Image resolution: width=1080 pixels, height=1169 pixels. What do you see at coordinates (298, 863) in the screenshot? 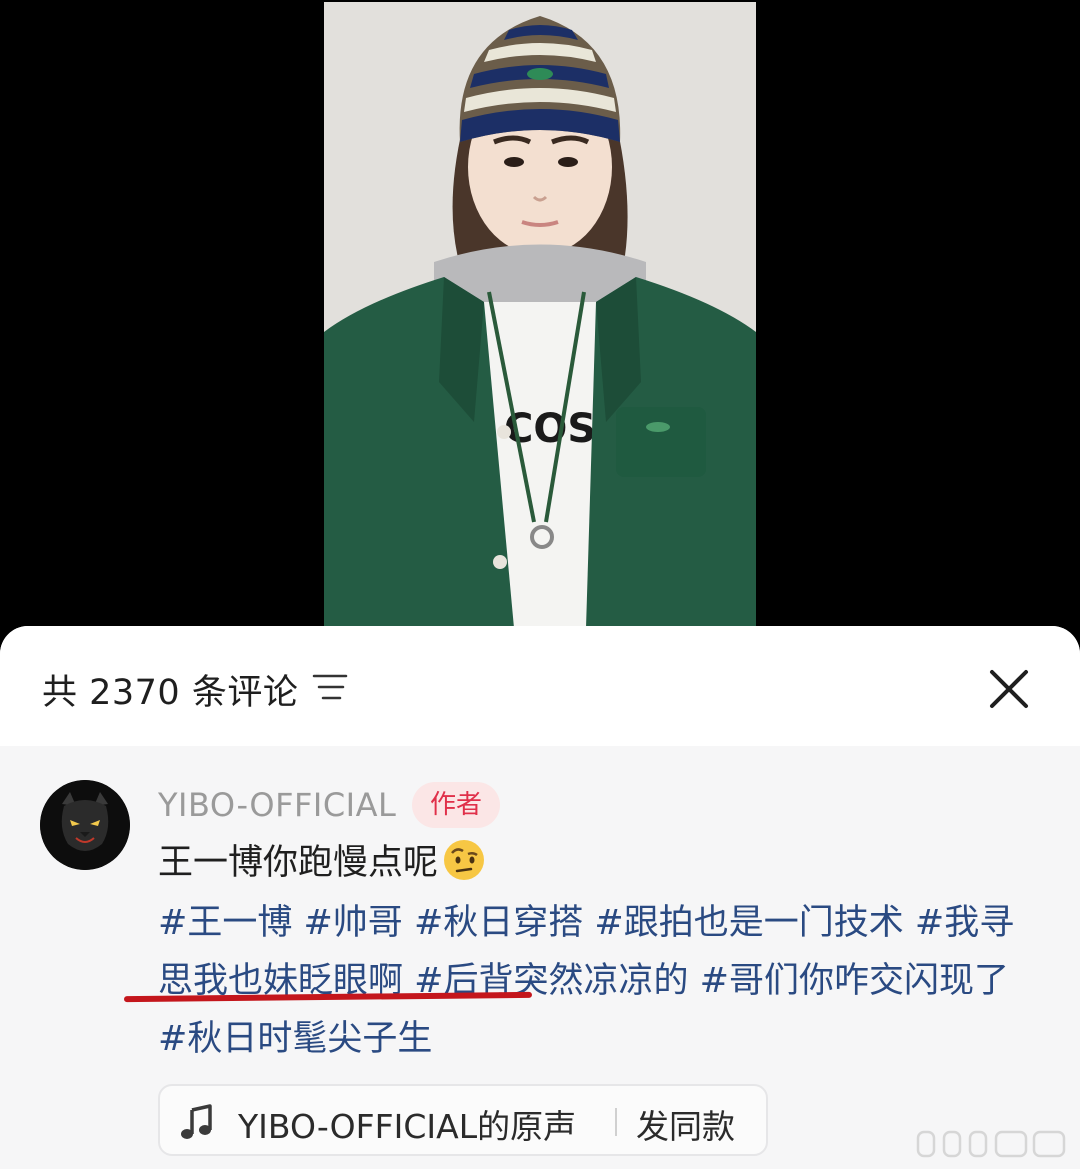
I see `comment-text: 王一博你跑慢点呢` at bounding box center [298, 863].